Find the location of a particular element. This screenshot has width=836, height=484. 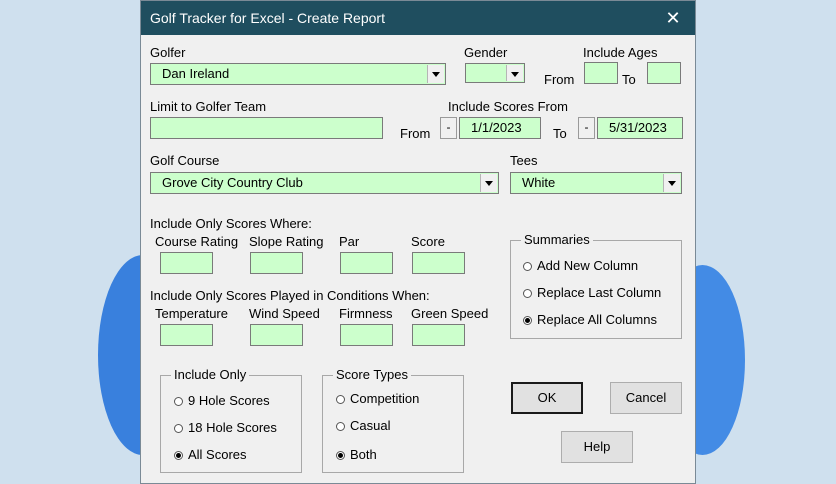

score-input is located at coordinates (438, 263).